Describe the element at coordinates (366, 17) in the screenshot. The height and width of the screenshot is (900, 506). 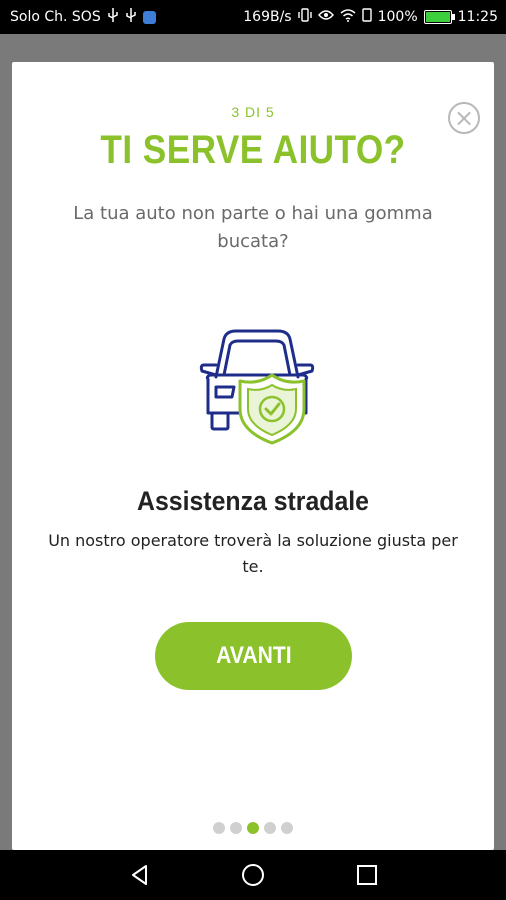
I see `sim-icon` at that location.